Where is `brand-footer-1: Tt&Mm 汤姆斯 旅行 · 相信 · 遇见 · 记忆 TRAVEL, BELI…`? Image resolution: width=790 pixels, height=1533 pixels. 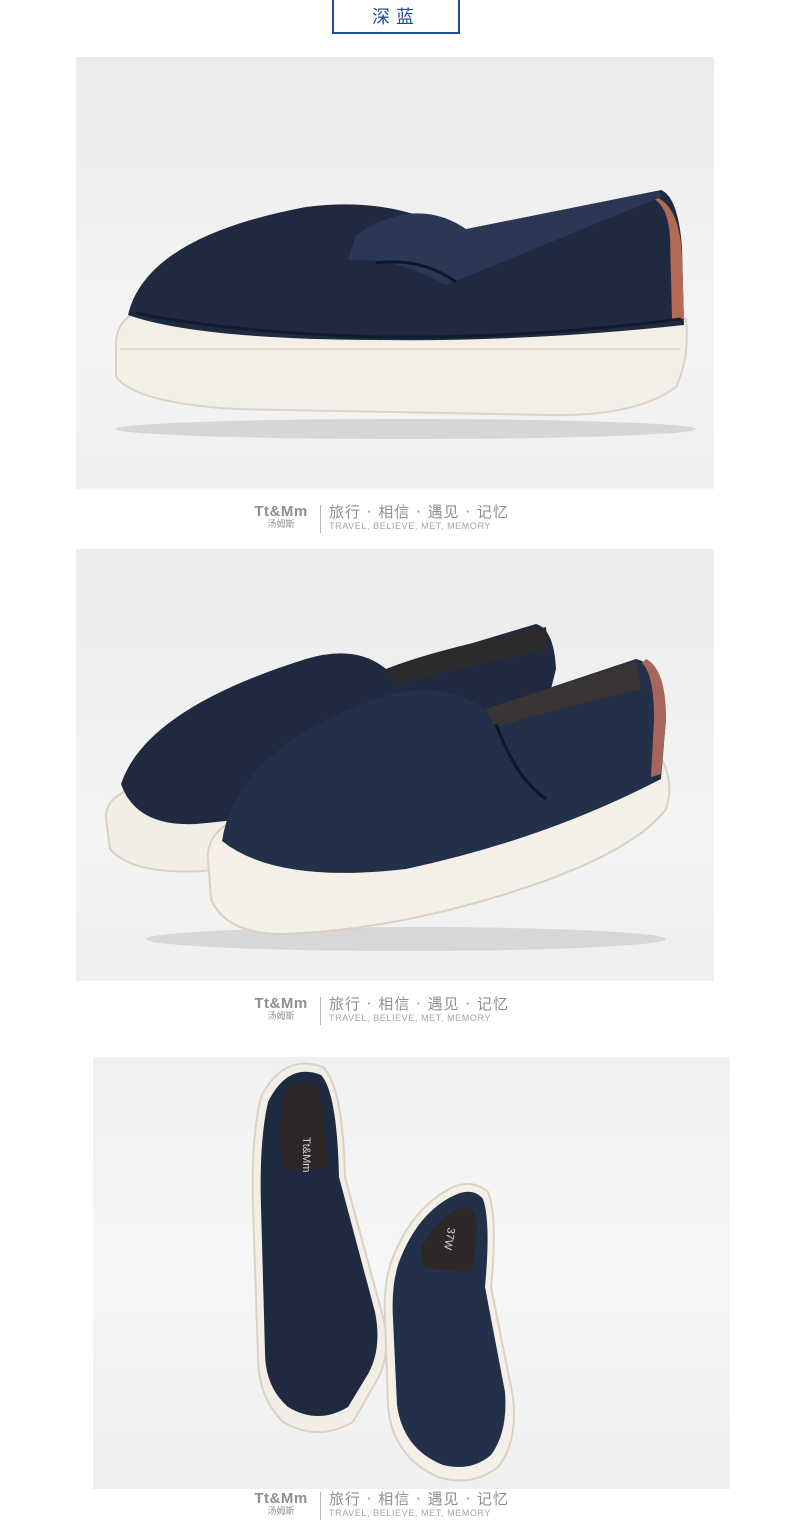
brand-footer-1: Tt&Mm 汤姆斯 旅行 · 相信 · 遇见 · 记忆 TRAVEL, BELI… is located at coordinates (395, 520).